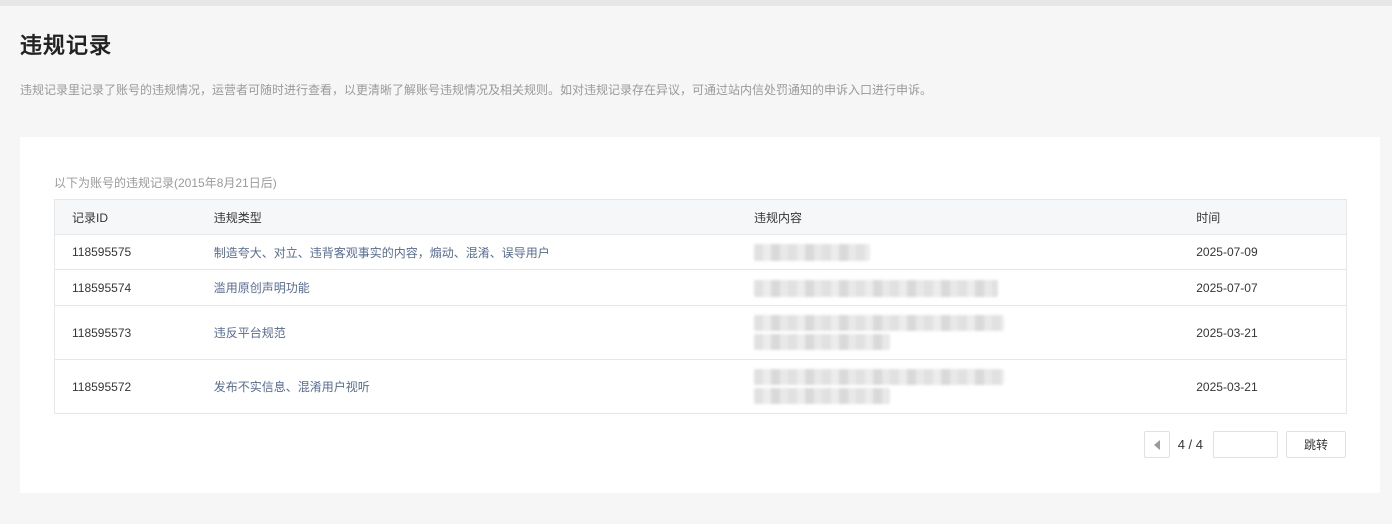 The image size is (1392, 524). Describe the element at coordinates (381, 252) in the screenshot. I see `record-type: 制造夸大、对立、违背客观事实的内容，煽动、混淆、误导用户` at that location.